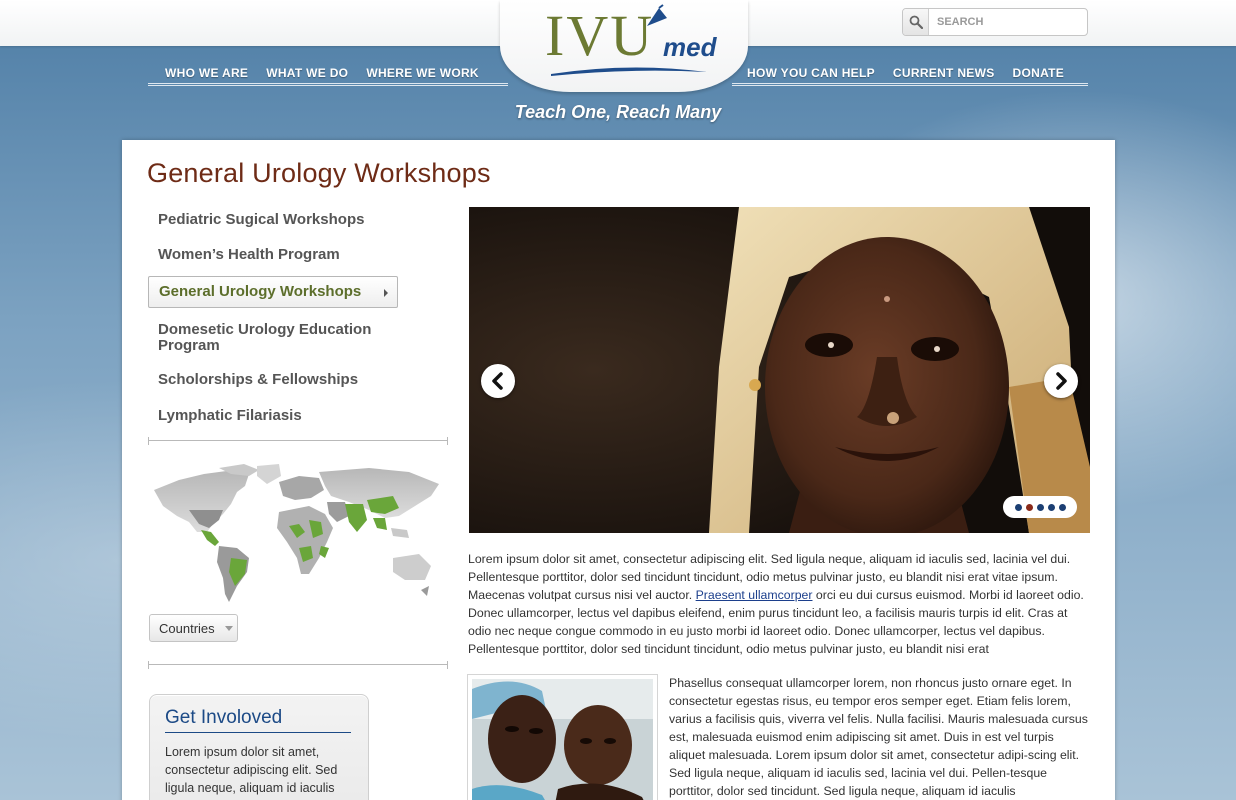  Describe the element at coordinates (600, 35) in the screenshot. I see `logo-wordmark: IVU` at that location.